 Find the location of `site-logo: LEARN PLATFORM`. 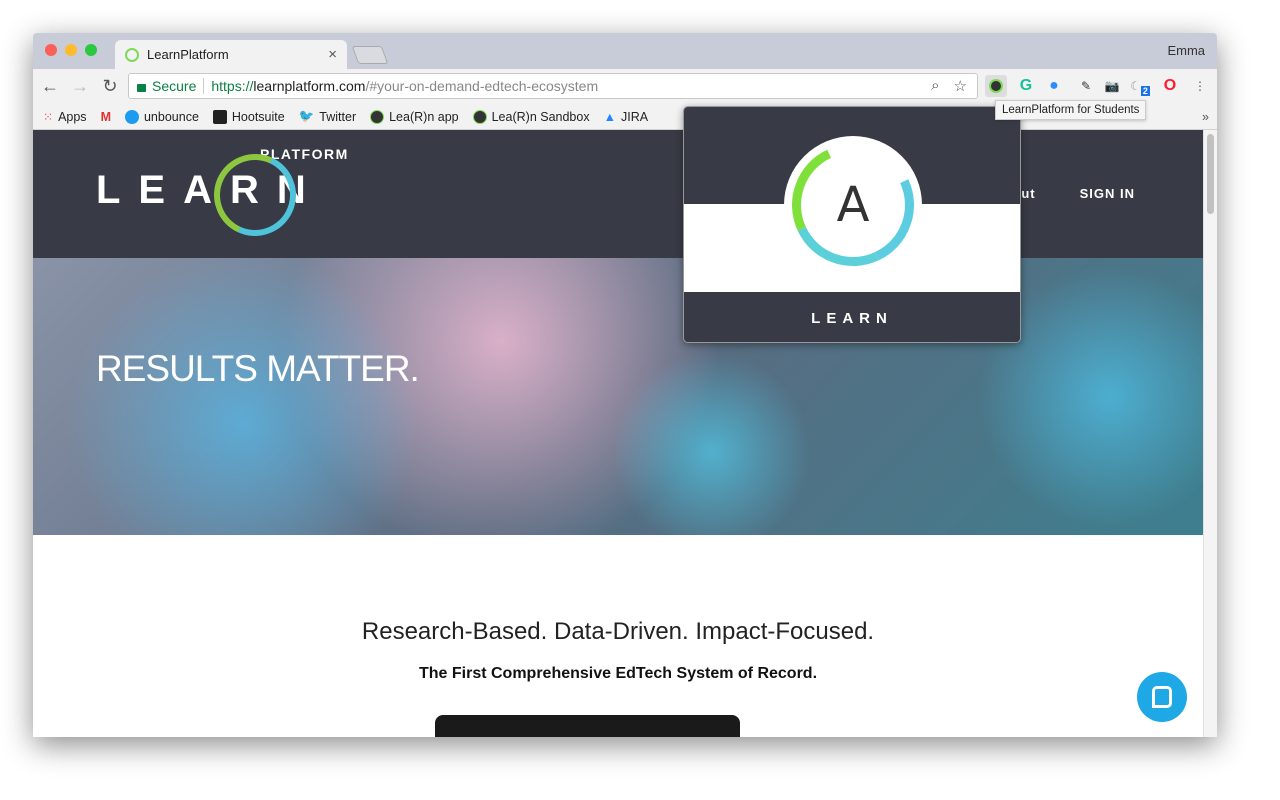

site-logo: LEARN PLATFORM is located at coordinates (221, 195).